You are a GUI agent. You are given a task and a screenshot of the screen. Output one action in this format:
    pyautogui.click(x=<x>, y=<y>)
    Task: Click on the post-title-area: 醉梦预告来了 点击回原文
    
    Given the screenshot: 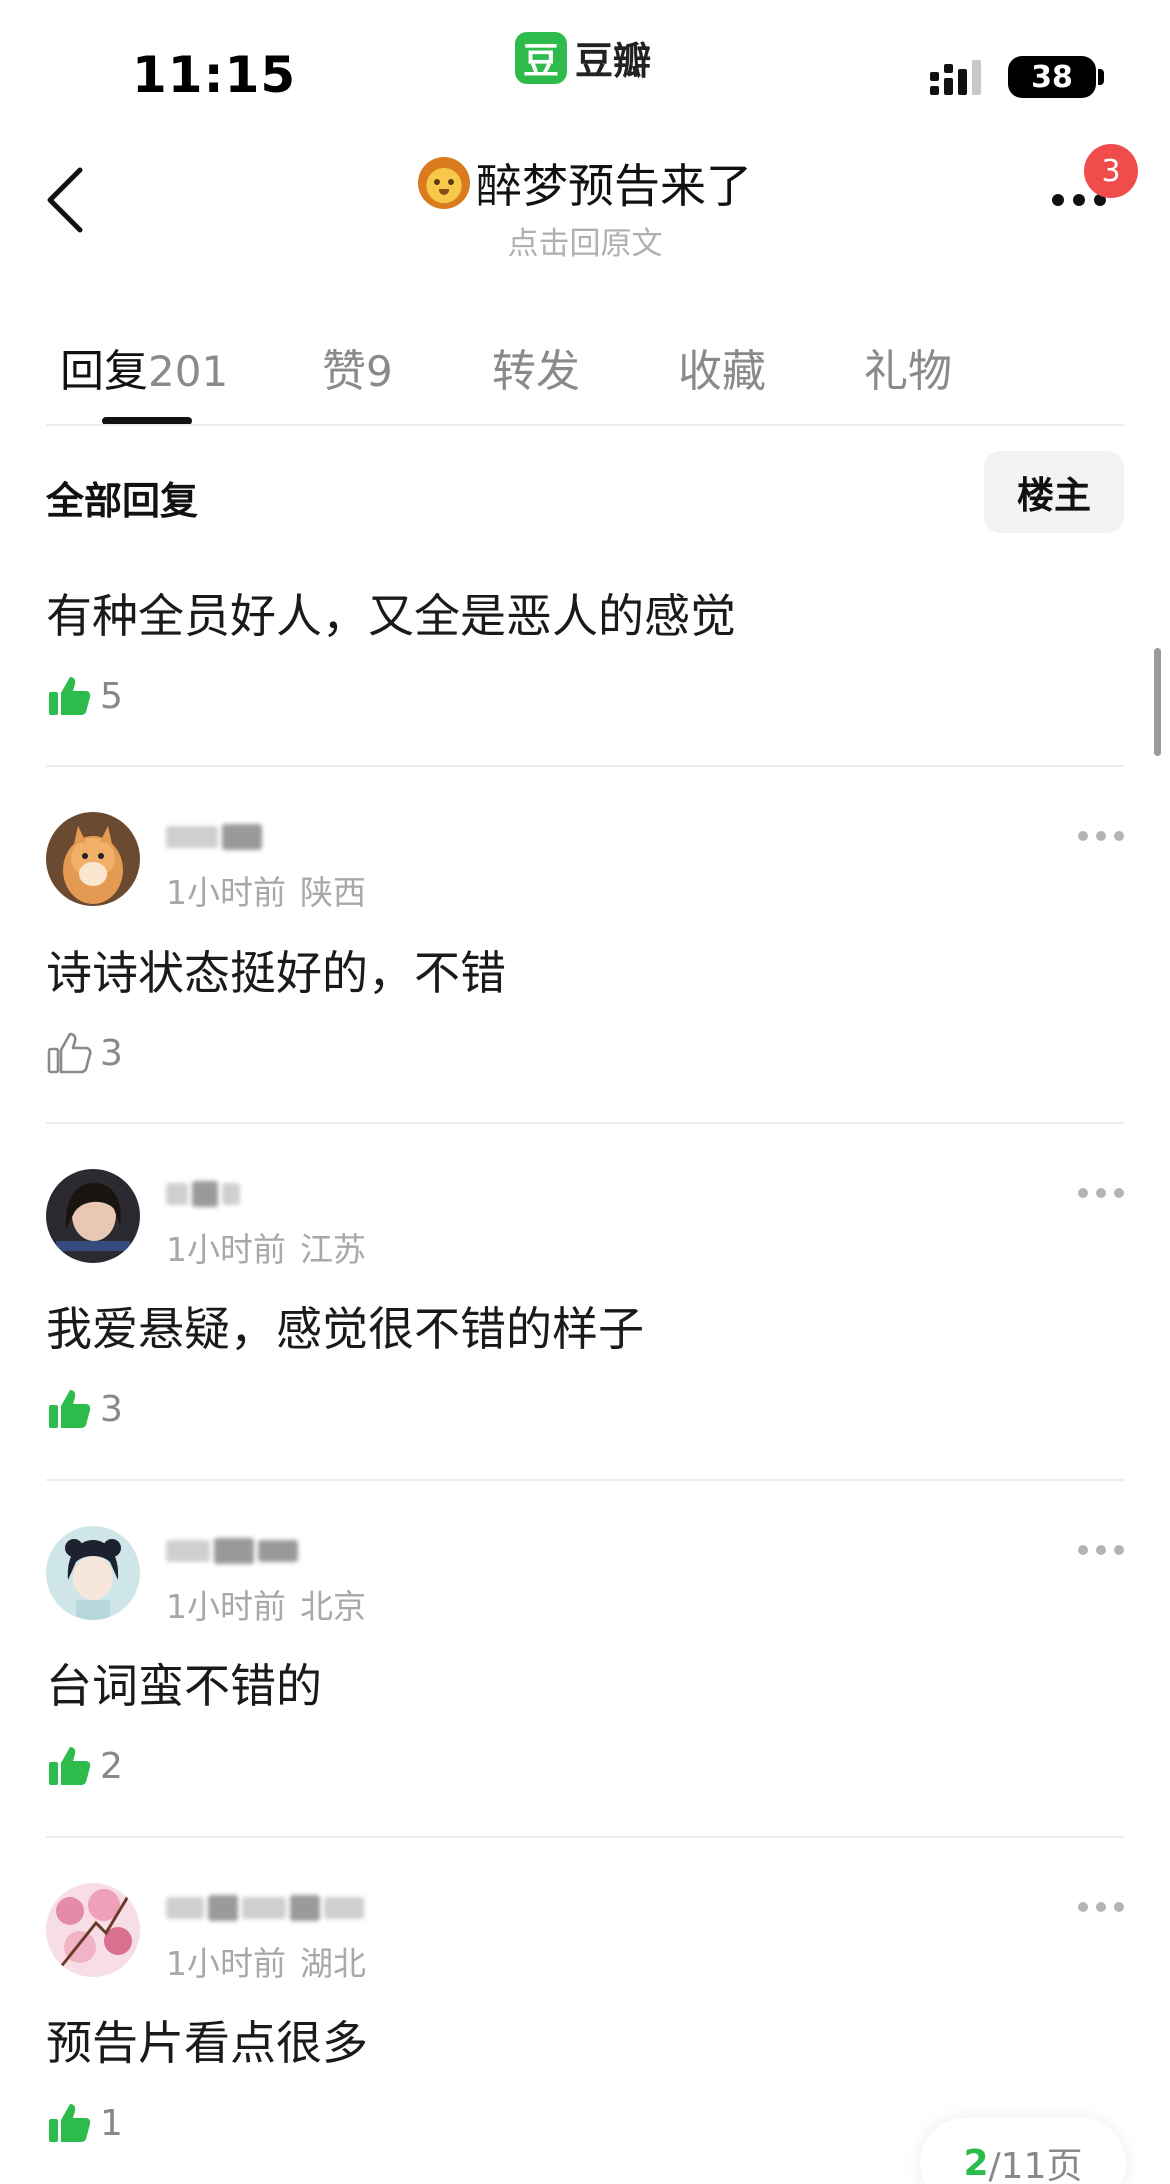 What is the action you would take?
    pyautogui.click(x=585, y=206)
    